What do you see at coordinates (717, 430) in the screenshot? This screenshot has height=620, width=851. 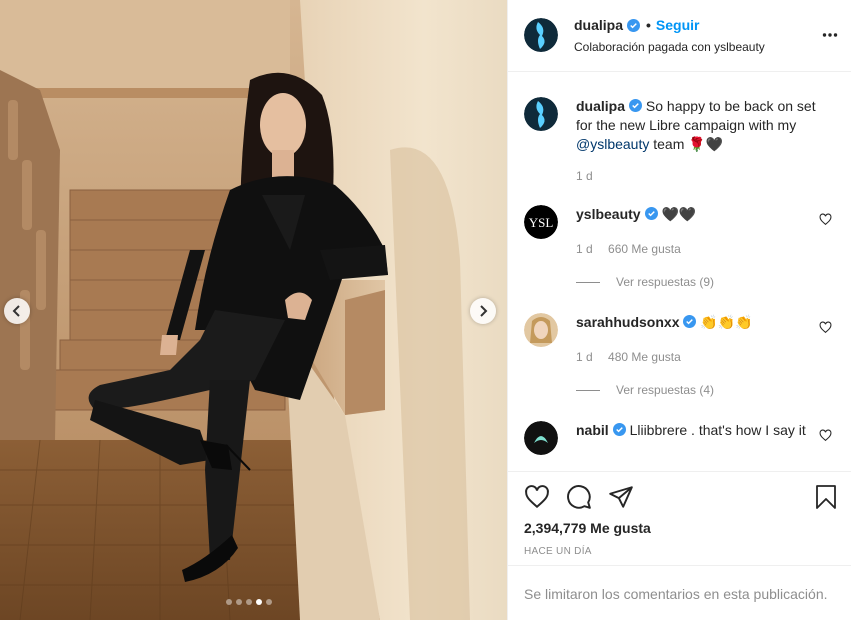 I see `comment-body: Lliibbrere . that's how I say it` at bounding box center [717, 430].